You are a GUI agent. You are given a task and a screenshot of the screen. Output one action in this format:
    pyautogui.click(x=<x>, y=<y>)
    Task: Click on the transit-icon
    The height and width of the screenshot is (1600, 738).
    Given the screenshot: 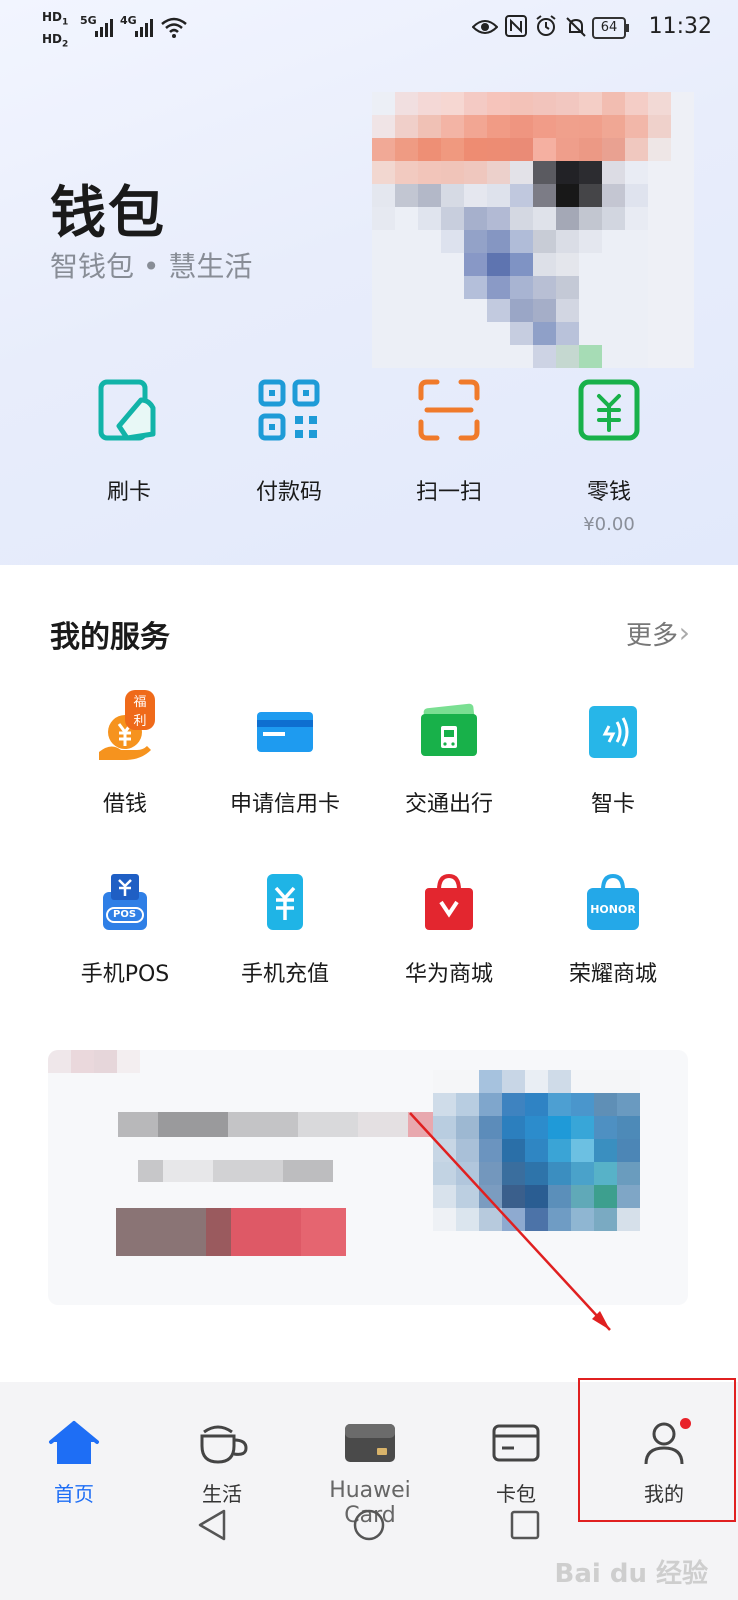 What is the action you would take?
    pyautogui.click(x=449, y=732)
    